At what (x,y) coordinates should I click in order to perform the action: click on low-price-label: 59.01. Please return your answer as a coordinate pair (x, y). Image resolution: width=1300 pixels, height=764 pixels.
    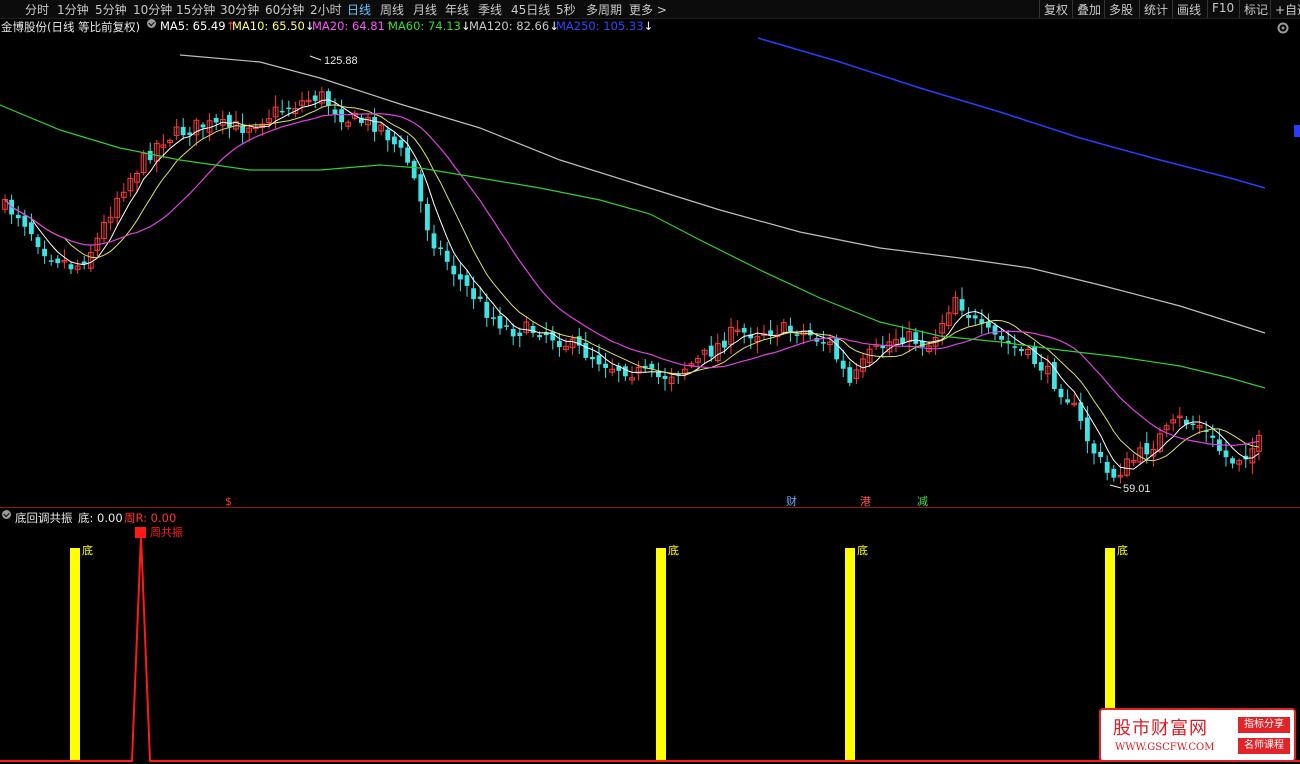
    Looking at the image, I should click on (1137, 489).